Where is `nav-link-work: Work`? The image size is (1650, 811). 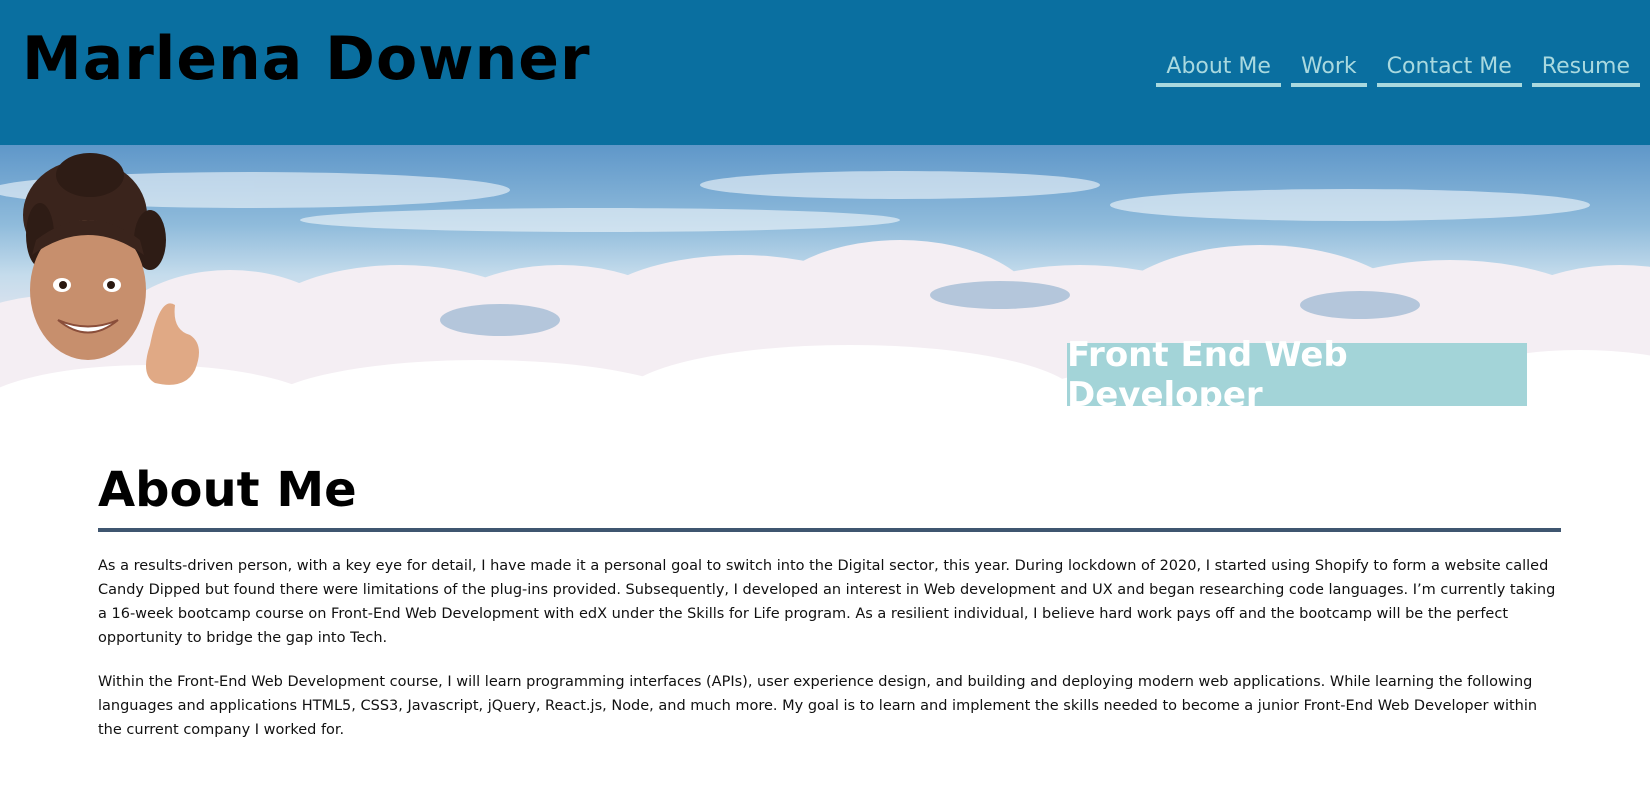
nav-link-work: Work is located at coordinates (1328, 70).